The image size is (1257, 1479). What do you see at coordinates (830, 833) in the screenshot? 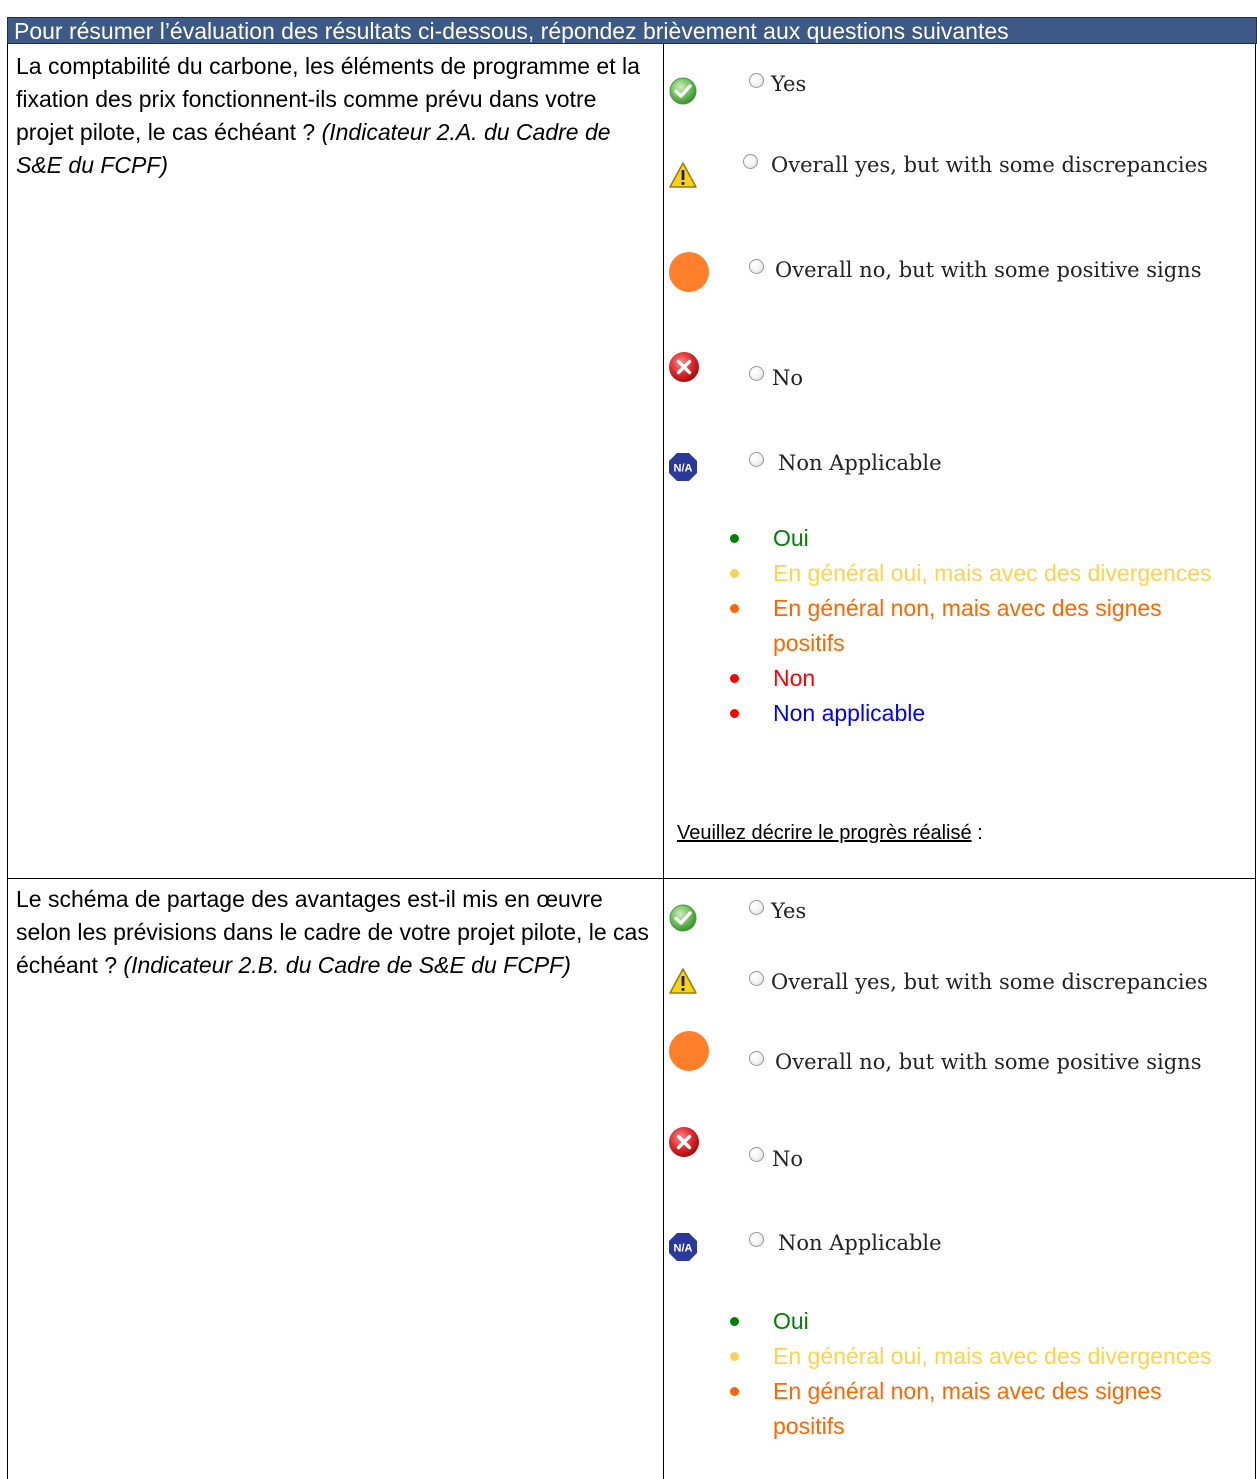
I see `progress-description-prompt: Veuillez décrire le progrès réalisé :` at bounding box center [830, 833].